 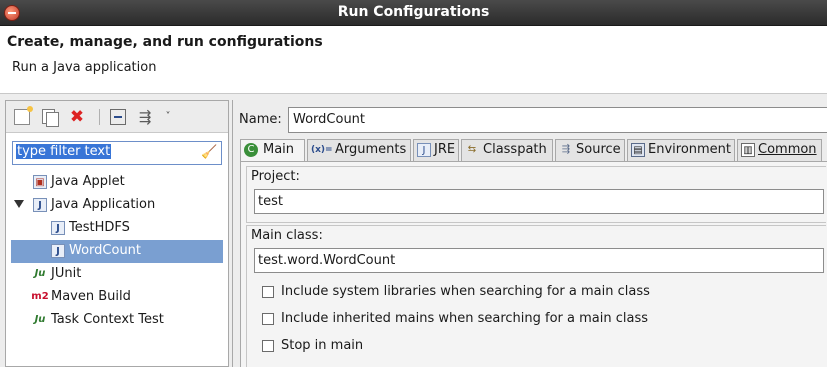 I want to click on source-tab-icon: ⇶, so click(x=566, y=149).